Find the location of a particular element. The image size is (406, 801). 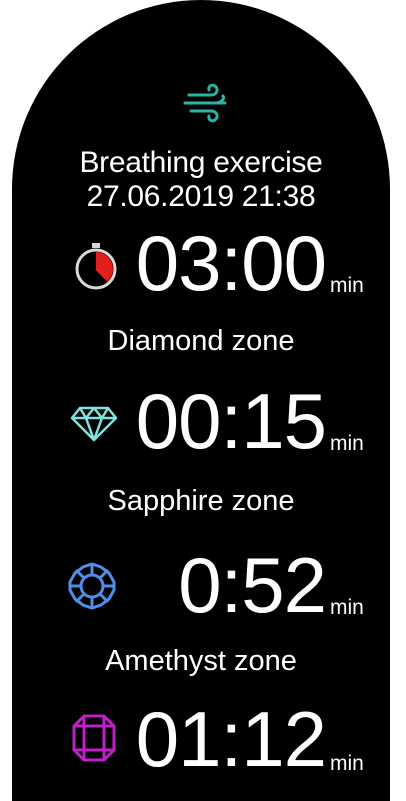

amethyst-zone-row: 01:12 min is located at coordinates (201, 739).